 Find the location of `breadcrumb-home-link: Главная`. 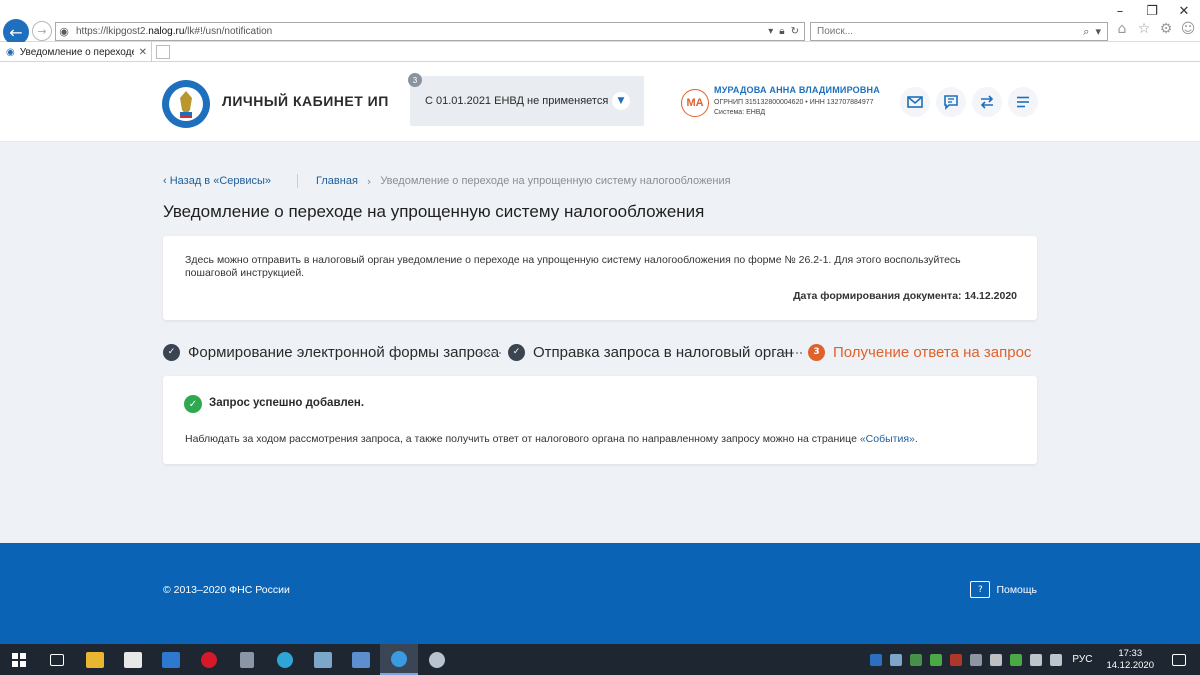

breadcrumb-home-link: Главная is located at coordinates (337, 181).